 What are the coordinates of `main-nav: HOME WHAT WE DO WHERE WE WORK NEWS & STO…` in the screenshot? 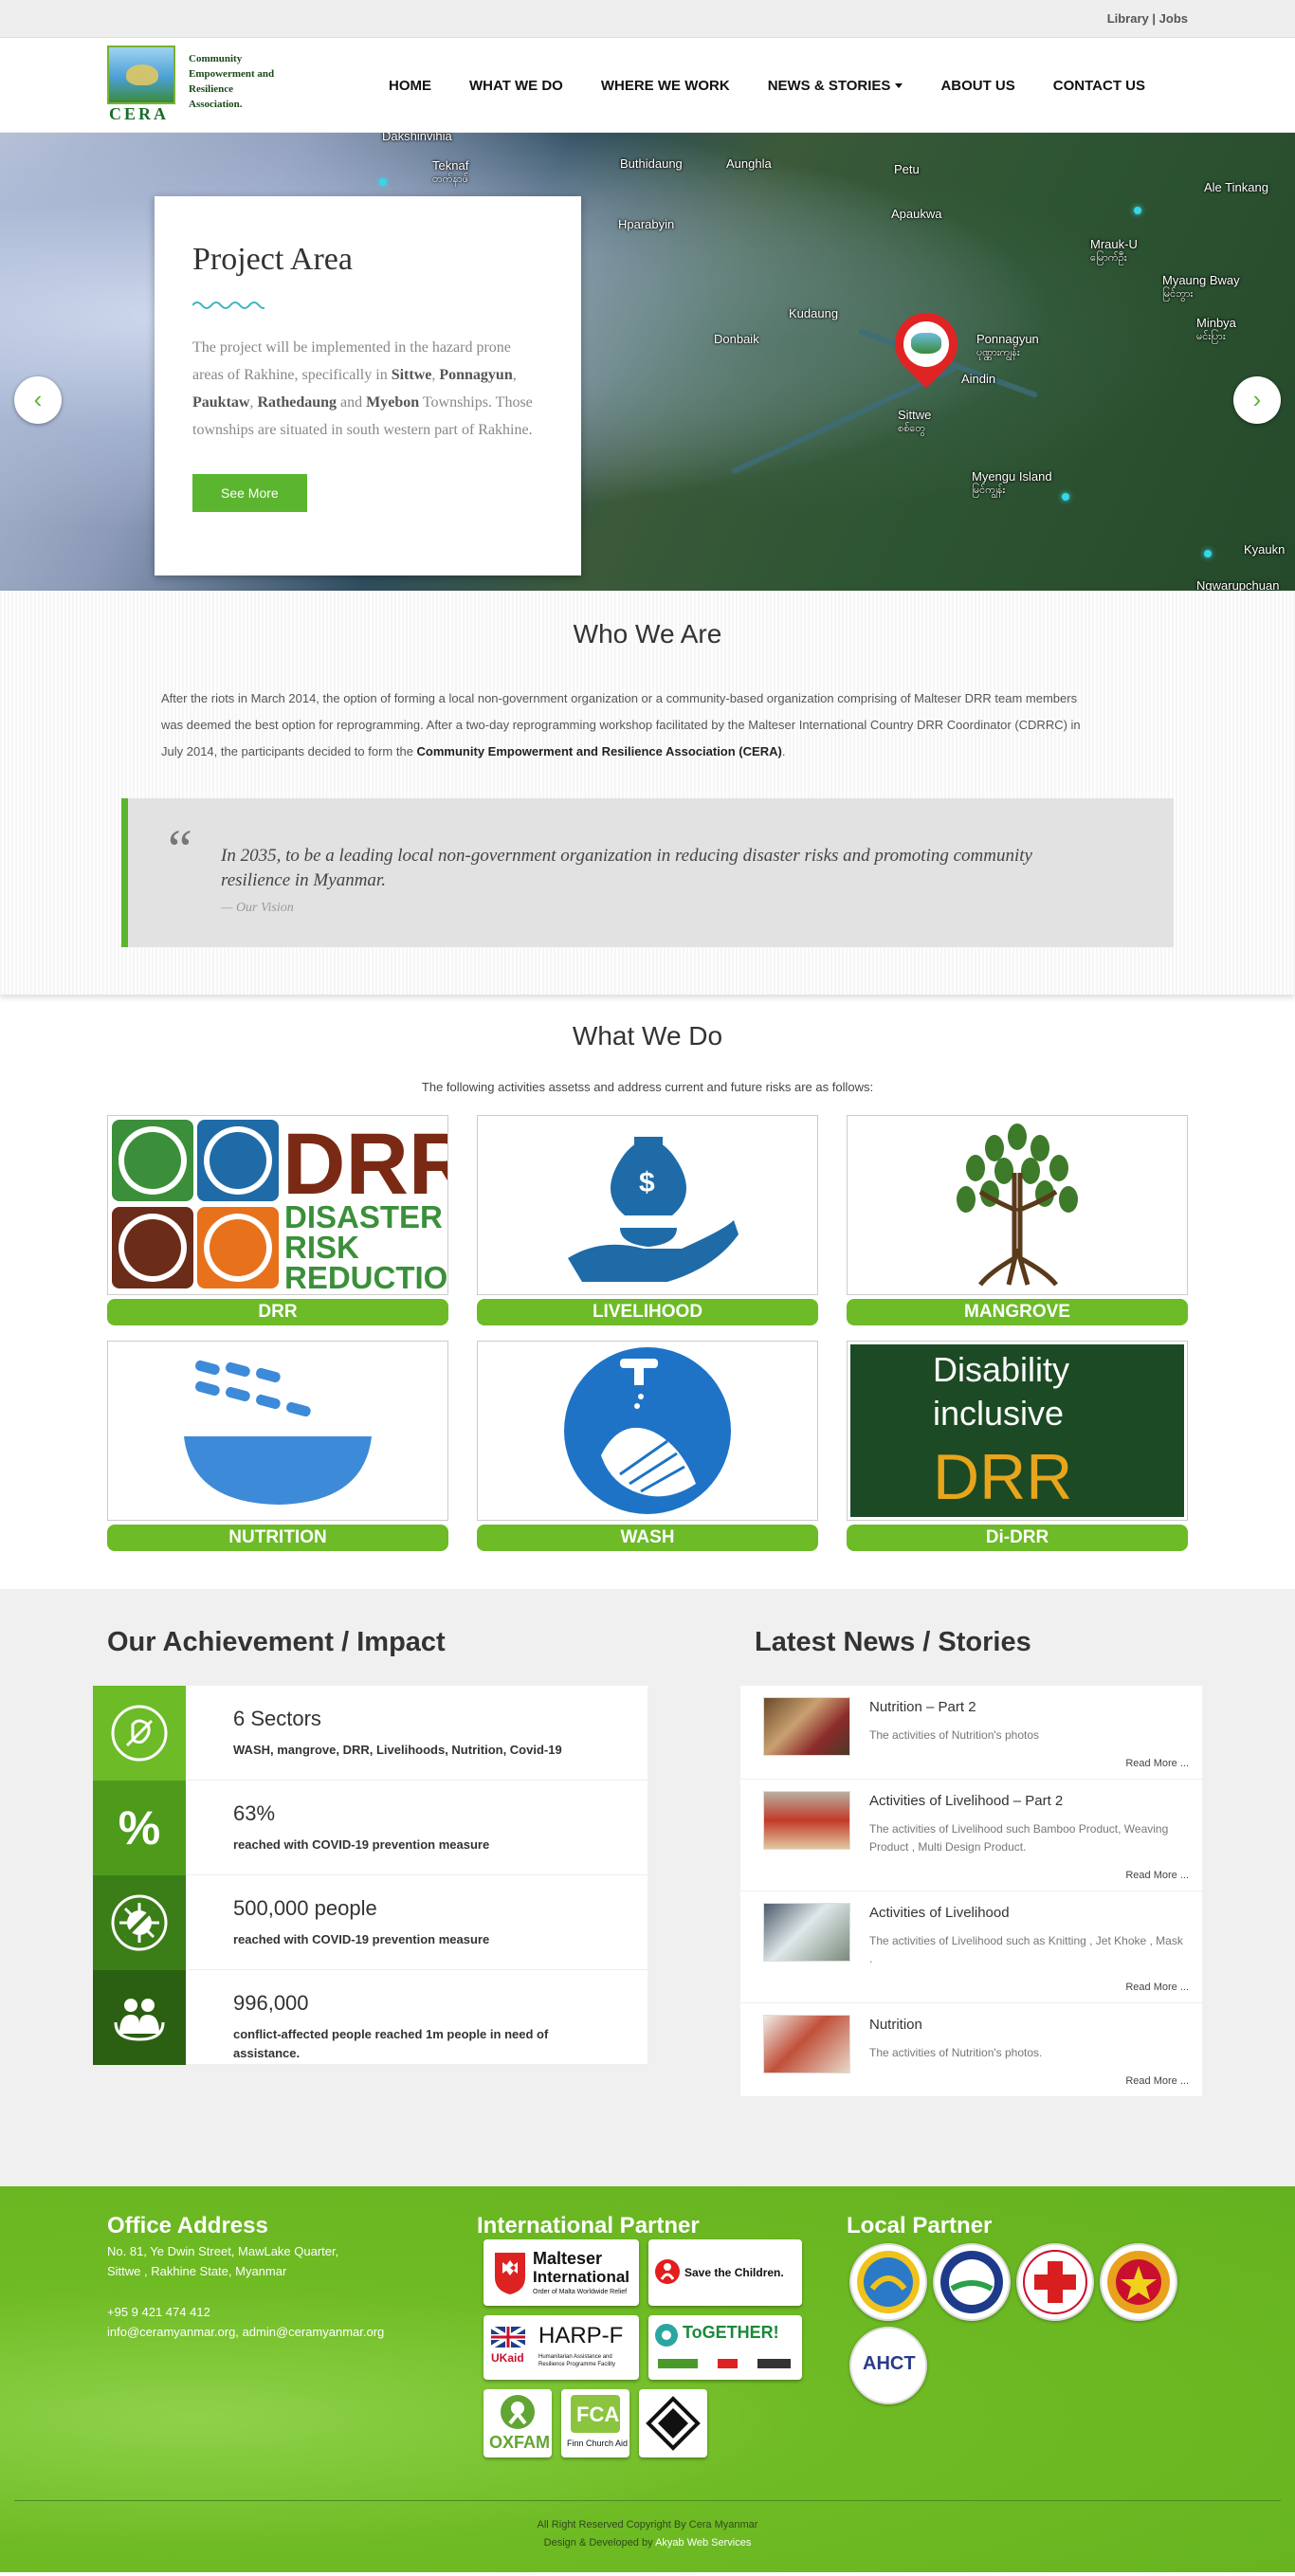 It's located at (748, 85).